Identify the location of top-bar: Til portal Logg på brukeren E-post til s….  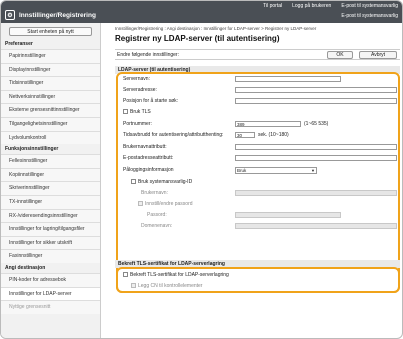
(201, 12).